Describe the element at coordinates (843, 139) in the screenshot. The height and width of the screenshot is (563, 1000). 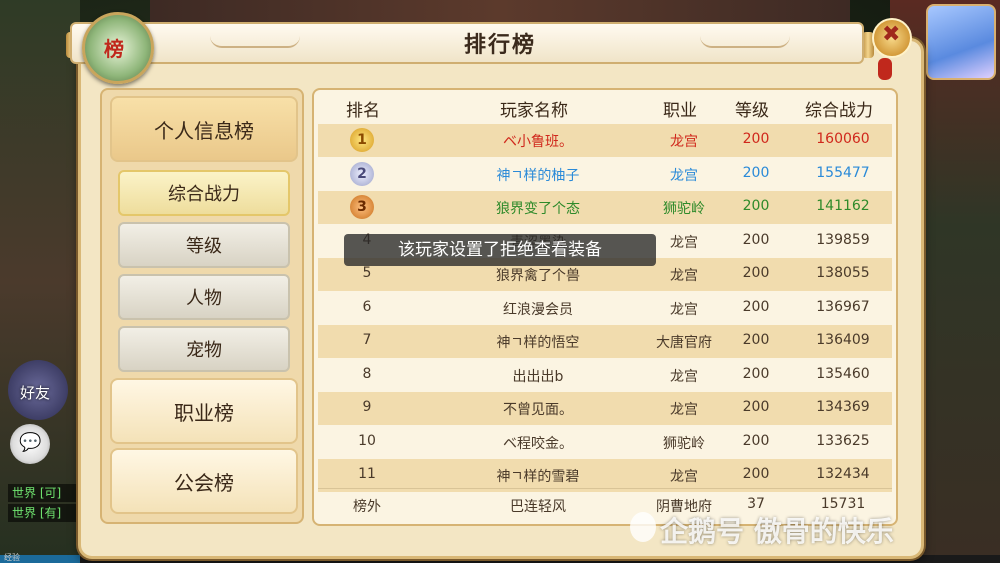
I see `power-cell: 160060` at that location.